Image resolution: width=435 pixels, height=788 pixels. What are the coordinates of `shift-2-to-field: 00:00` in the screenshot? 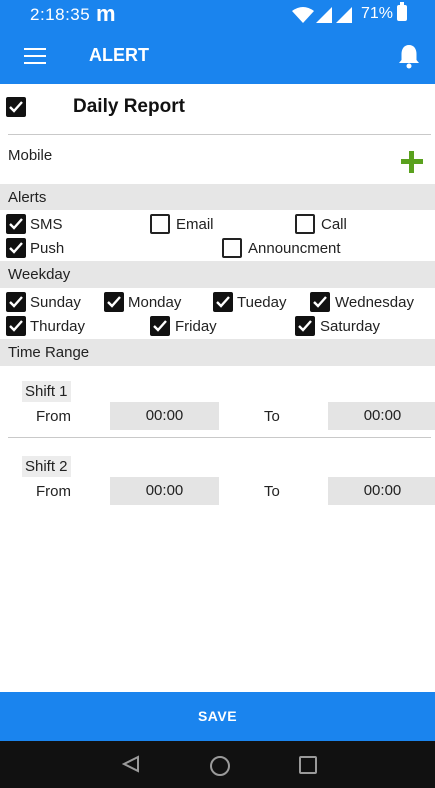 It's located at (381, 491).